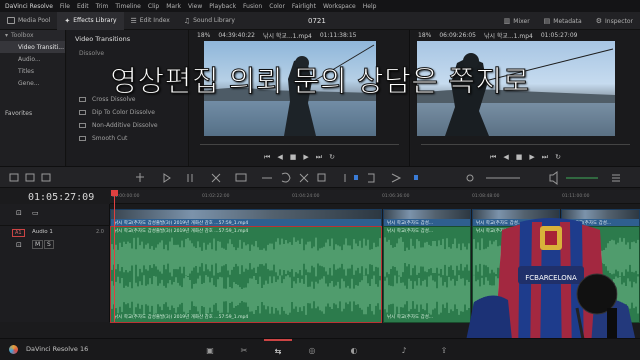 The width and height of the screenshot is (640, 360). Describe the element at coordinates (153, 6) in the screenshot. I see `menu-clip: Clip` at that location.